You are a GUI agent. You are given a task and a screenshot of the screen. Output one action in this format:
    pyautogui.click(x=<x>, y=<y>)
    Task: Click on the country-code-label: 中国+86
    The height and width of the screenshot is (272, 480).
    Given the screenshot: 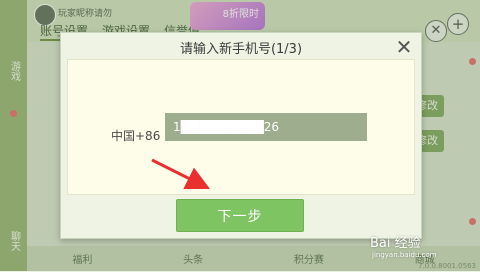 What is the action you would take?
    pyautogui.click(x=135, y=135)
    